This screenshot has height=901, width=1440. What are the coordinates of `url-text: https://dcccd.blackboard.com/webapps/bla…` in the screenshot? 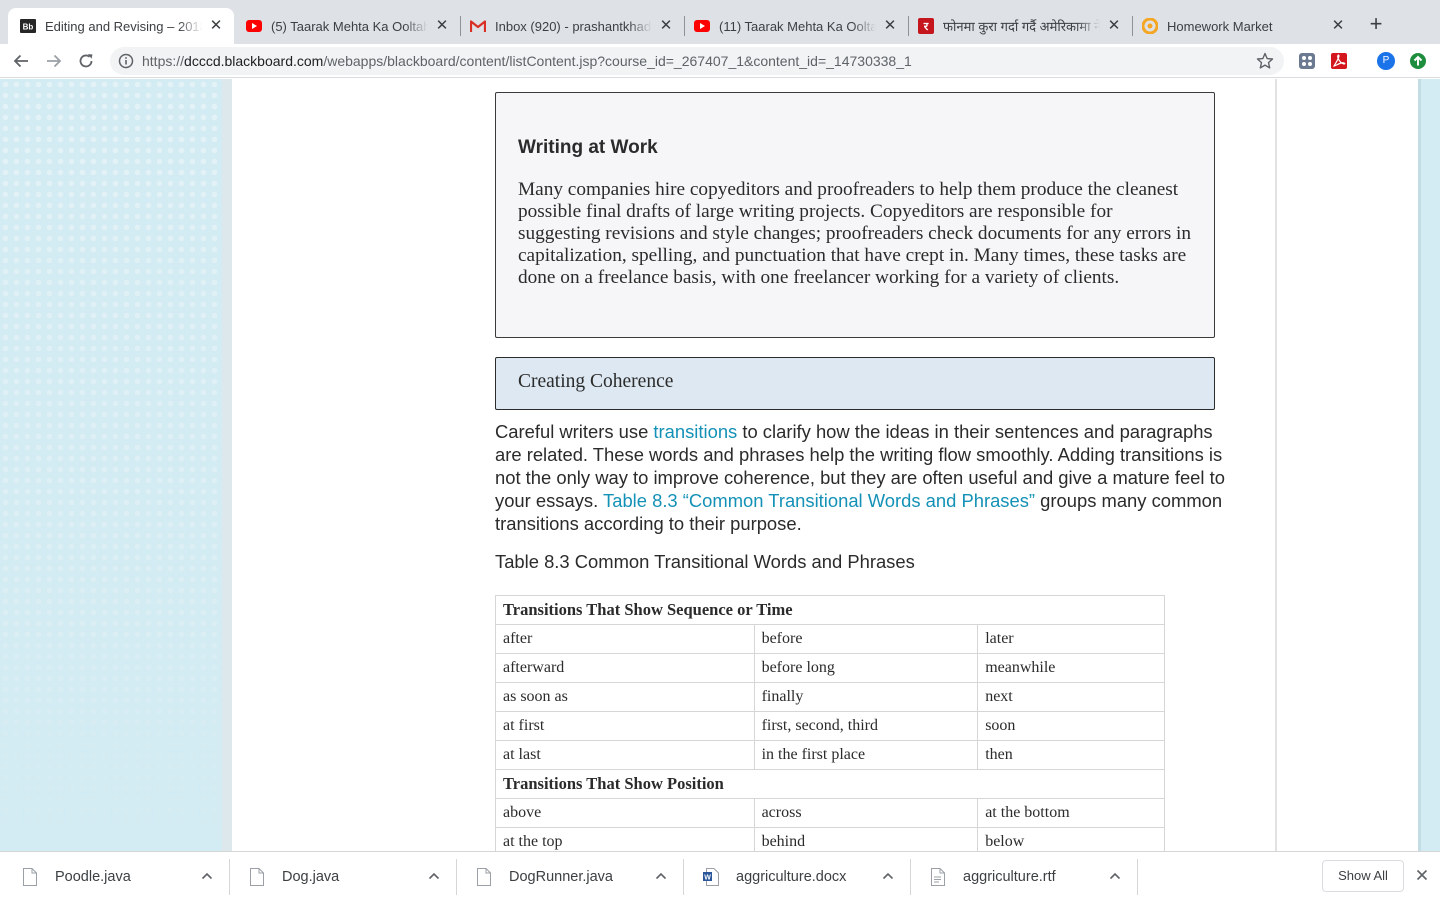 It's located at (527, 61).